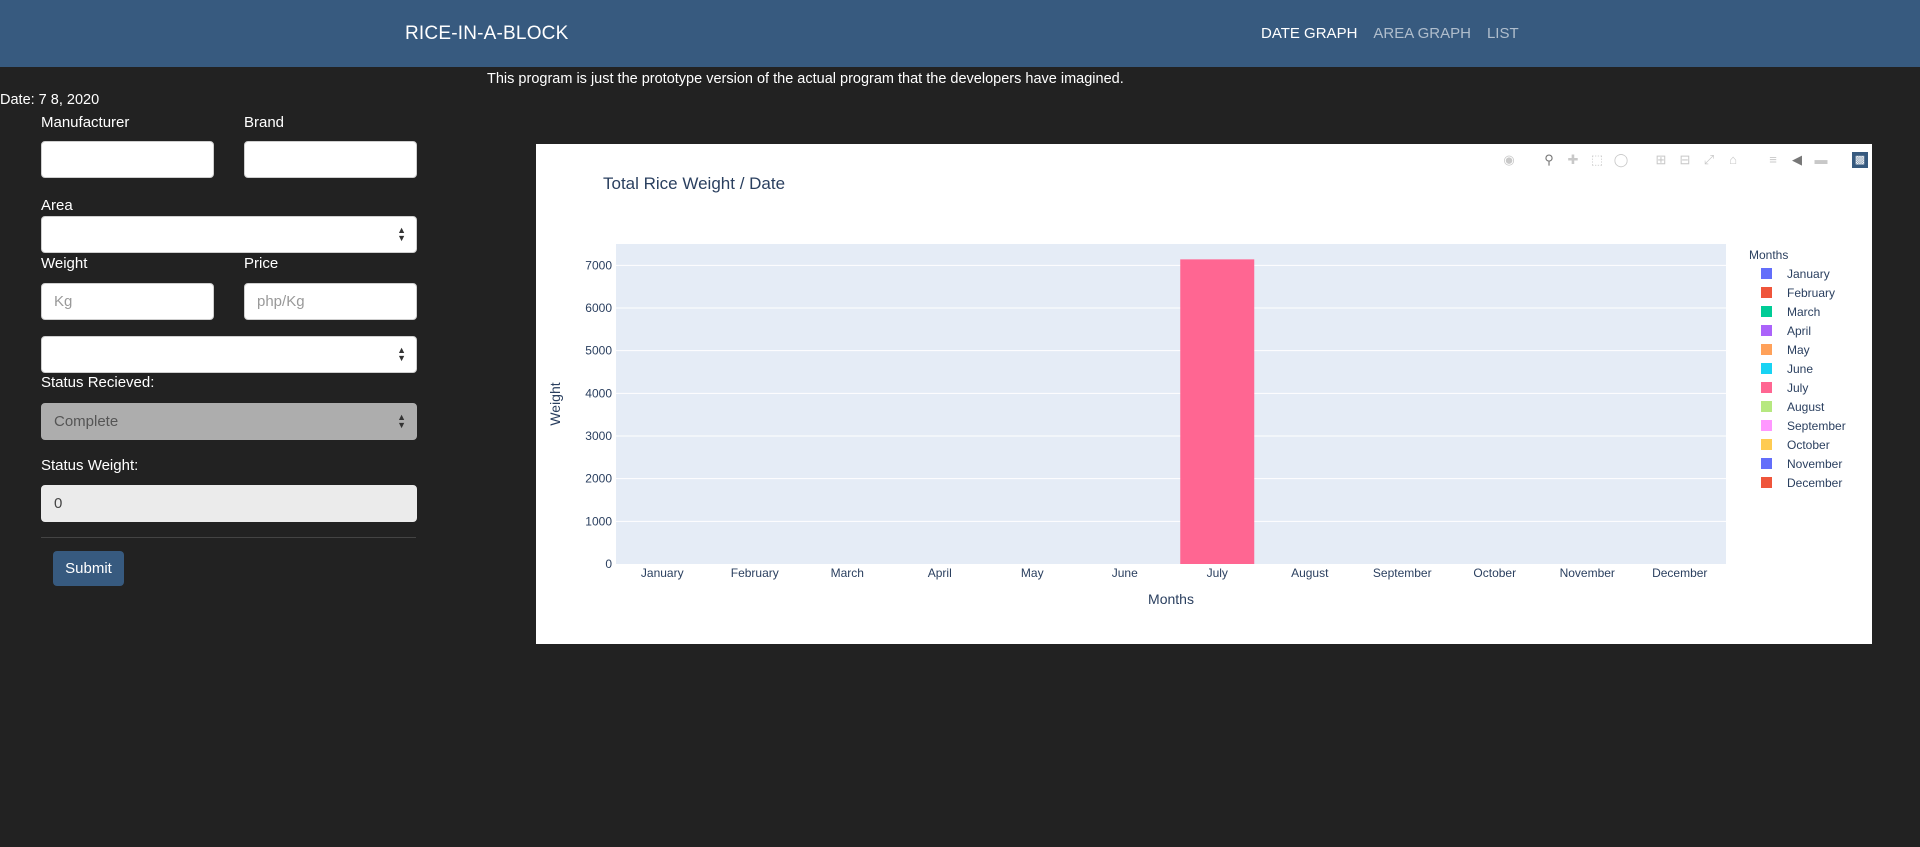 This screenshot has width=1920, height=847. What do you see at coordinates (1773, 160) in the screenshot?
I see `spike-lines-icon: ≡` at bounding box center [1773, 160].